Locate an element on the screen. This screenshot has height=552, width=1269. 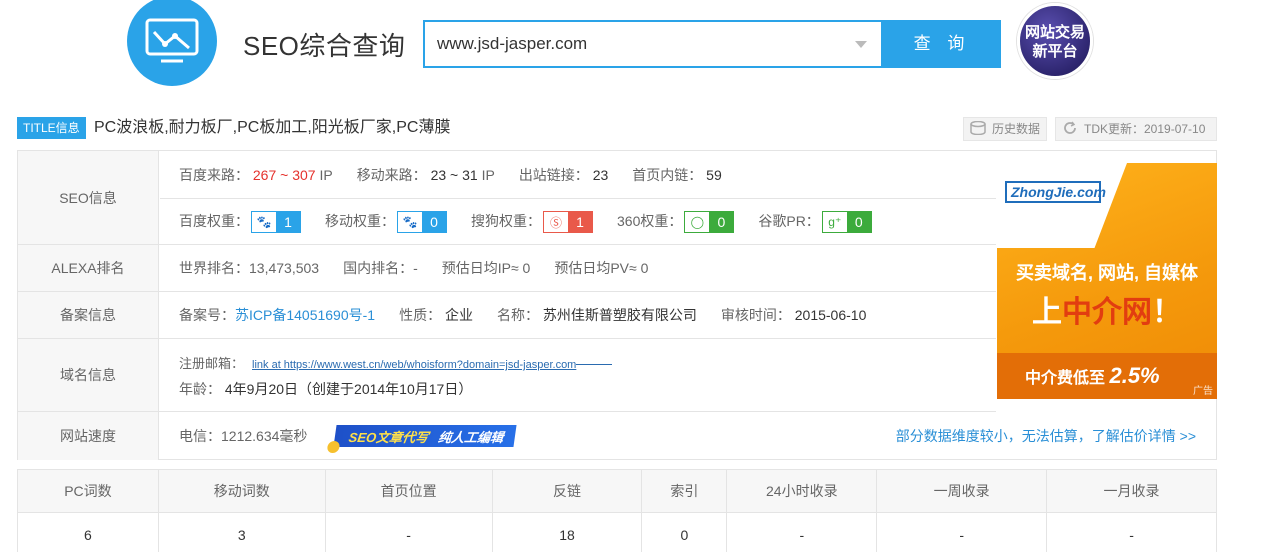
mobile-traffic: 移动来路： 23 ~ 31 IP is located at coordinates (425, 174).